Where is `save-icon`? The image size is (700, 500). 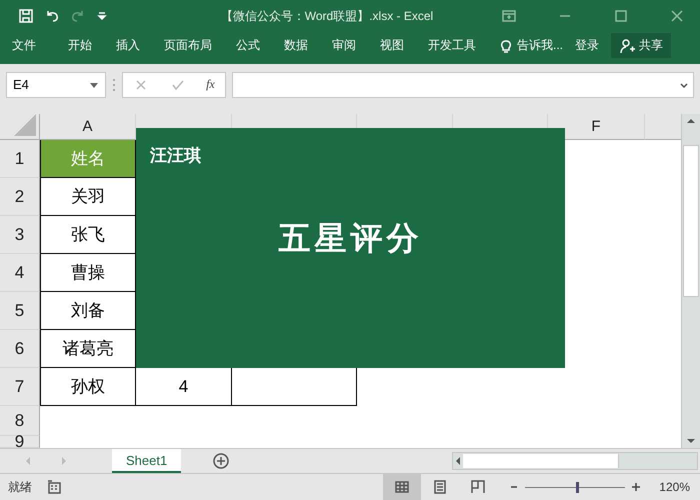 save-icon is located at coordinates (26, 16).